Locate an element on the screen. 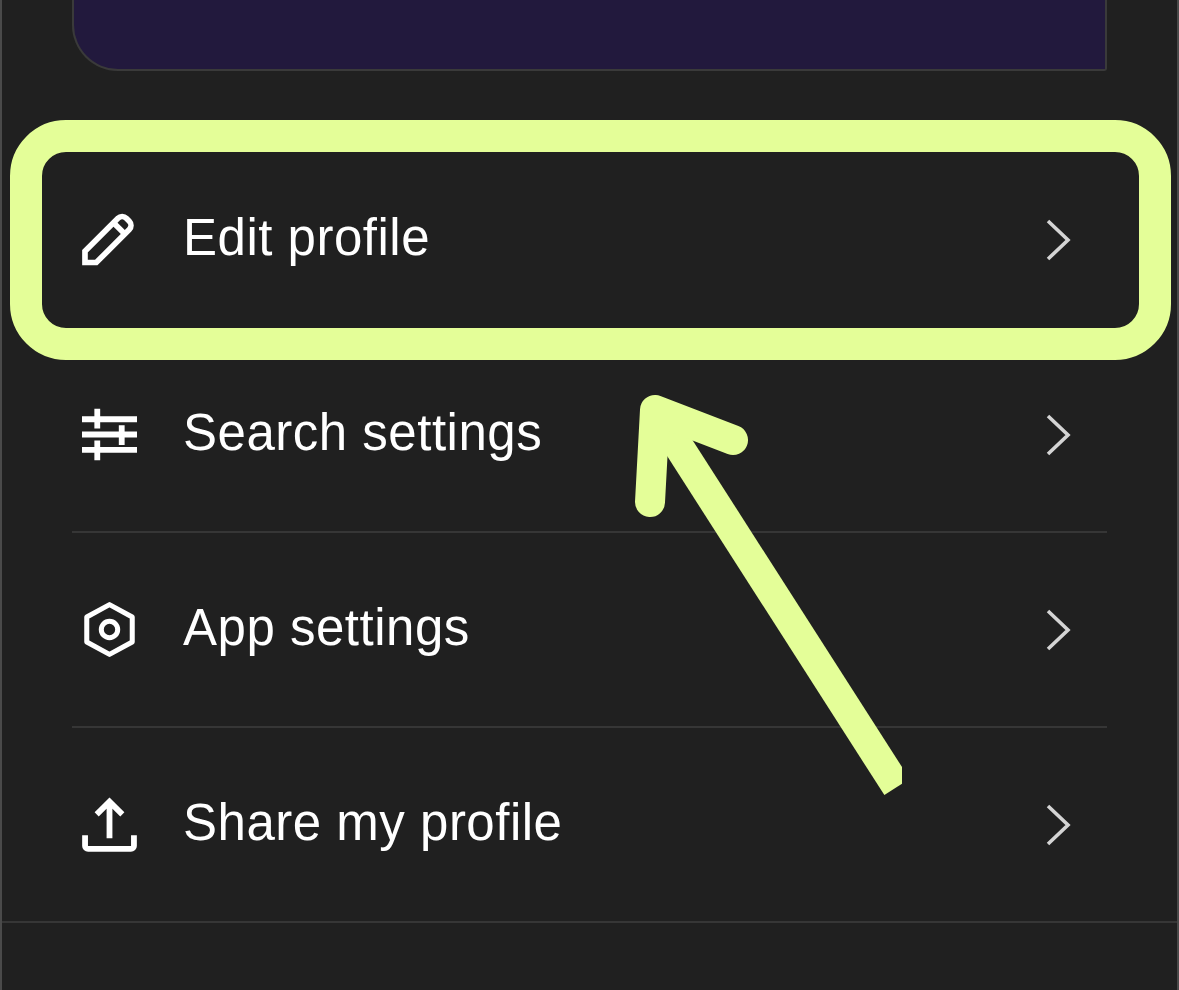 The image size is (1179, 990). pencil-icon is located at coordinates (109, 239).